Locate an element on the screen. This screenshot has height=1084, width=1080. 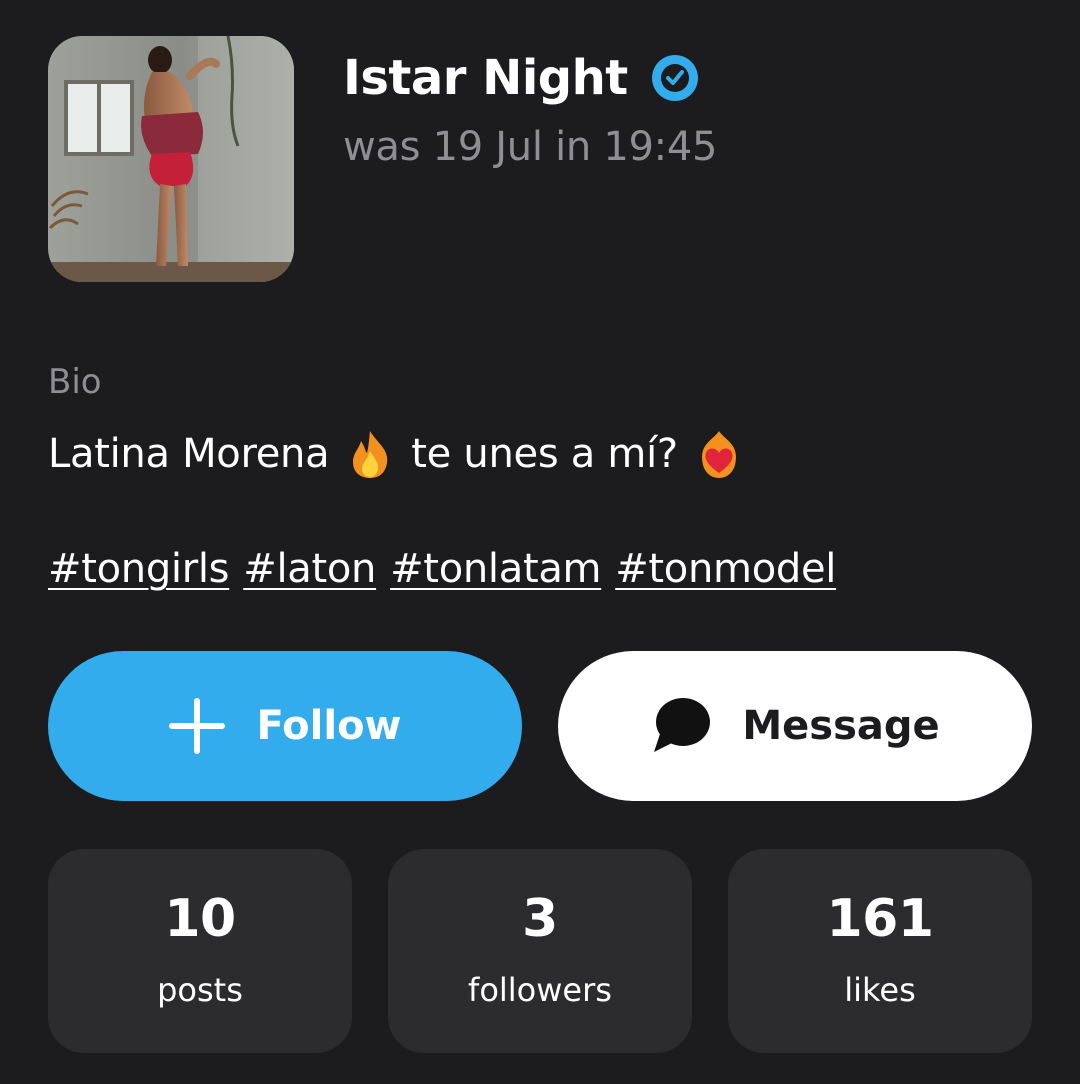
stat-value: 10 is located at coordinates (200, 919).